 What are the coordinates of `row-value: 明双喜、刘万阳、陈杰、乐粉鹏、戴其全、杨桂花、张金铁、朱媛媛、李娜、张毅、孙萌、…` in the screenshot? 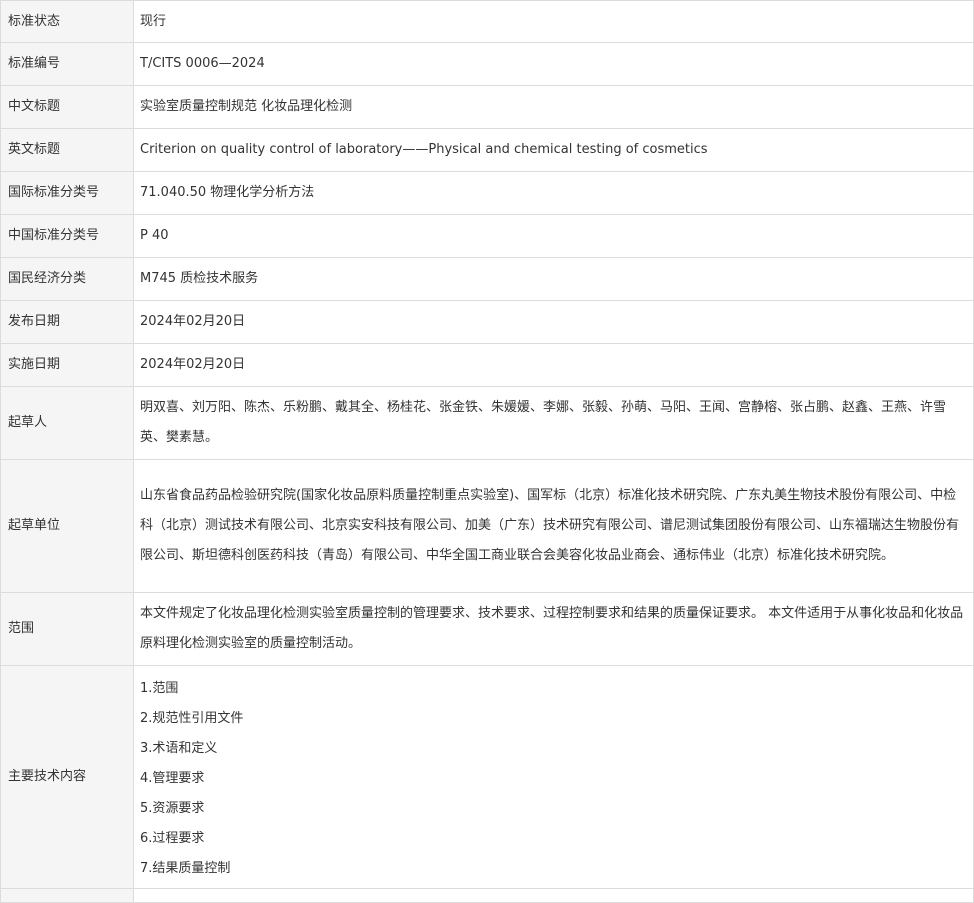 It's located at (553, 423).